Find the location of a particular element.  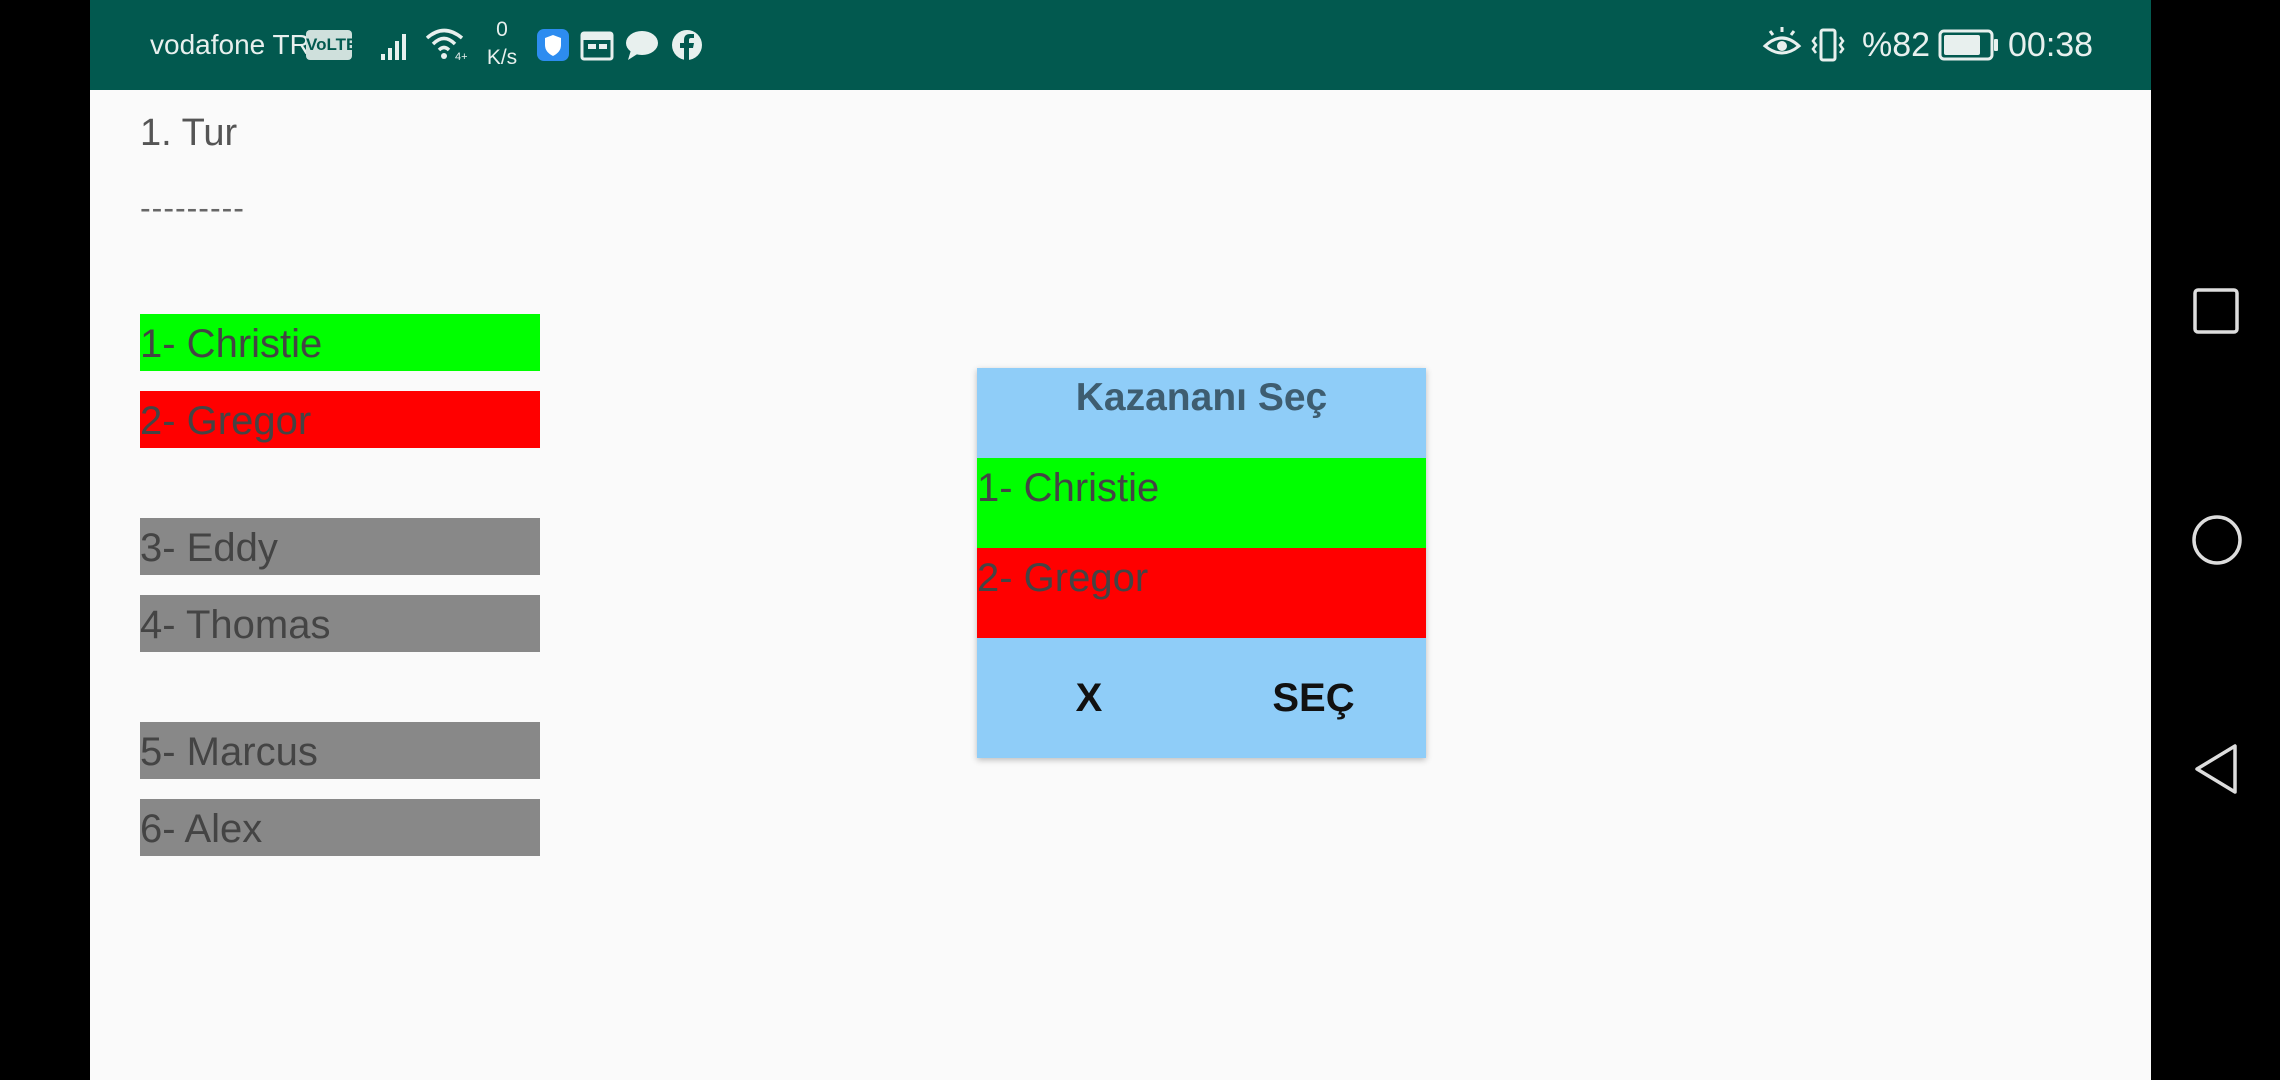

wifi-icon: 4+ is located at coordinates (446, 46).